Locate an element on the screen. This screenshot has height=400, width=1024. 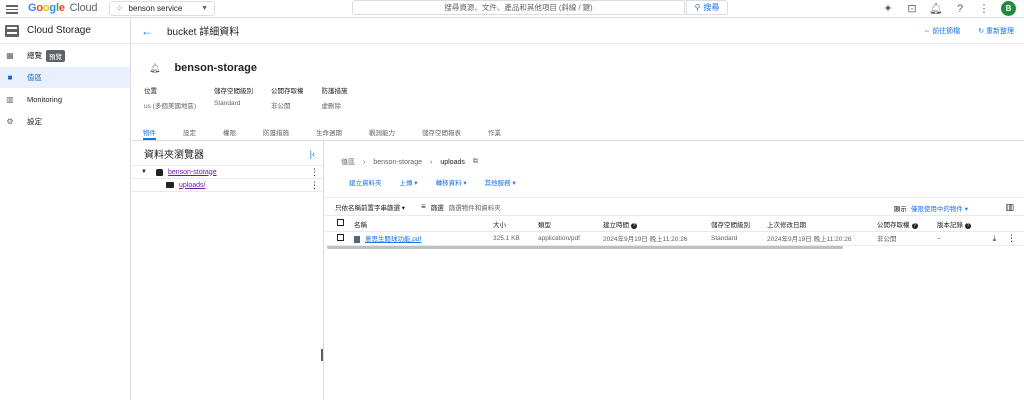
project-selector: ⁘ benson service ▼ is located at coordinates (162, 8).